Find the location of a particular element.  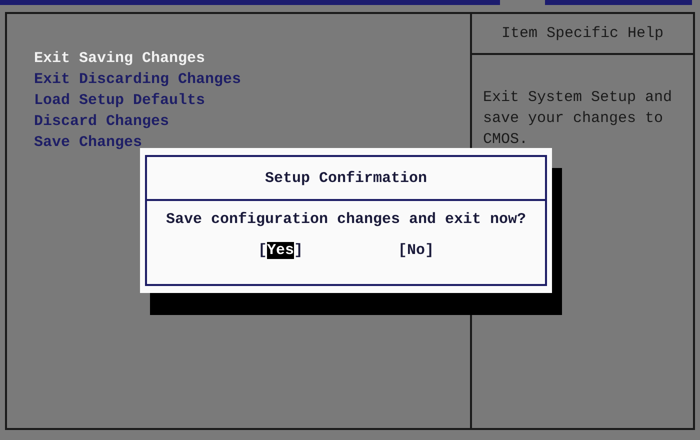

menu-item: Discard Changes is located at coordinates (102, 121).